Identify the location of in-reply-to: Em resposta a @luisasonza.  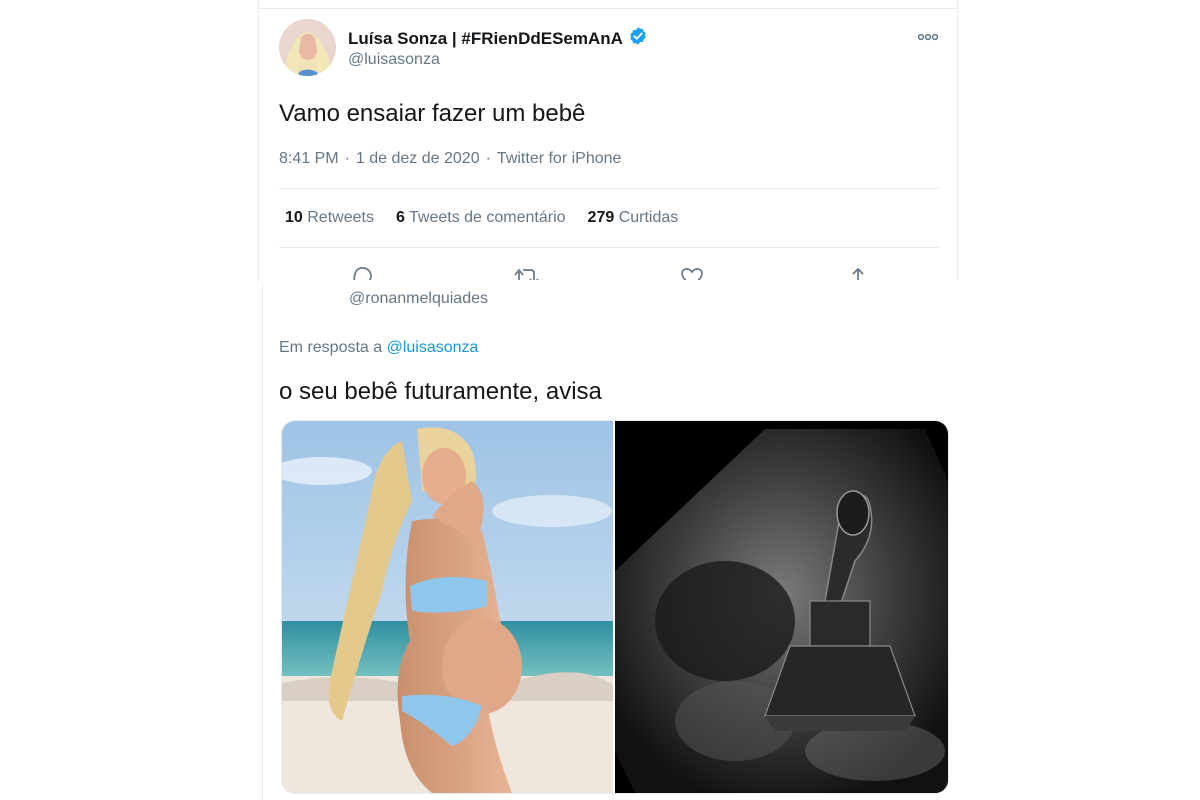
(378, 348).